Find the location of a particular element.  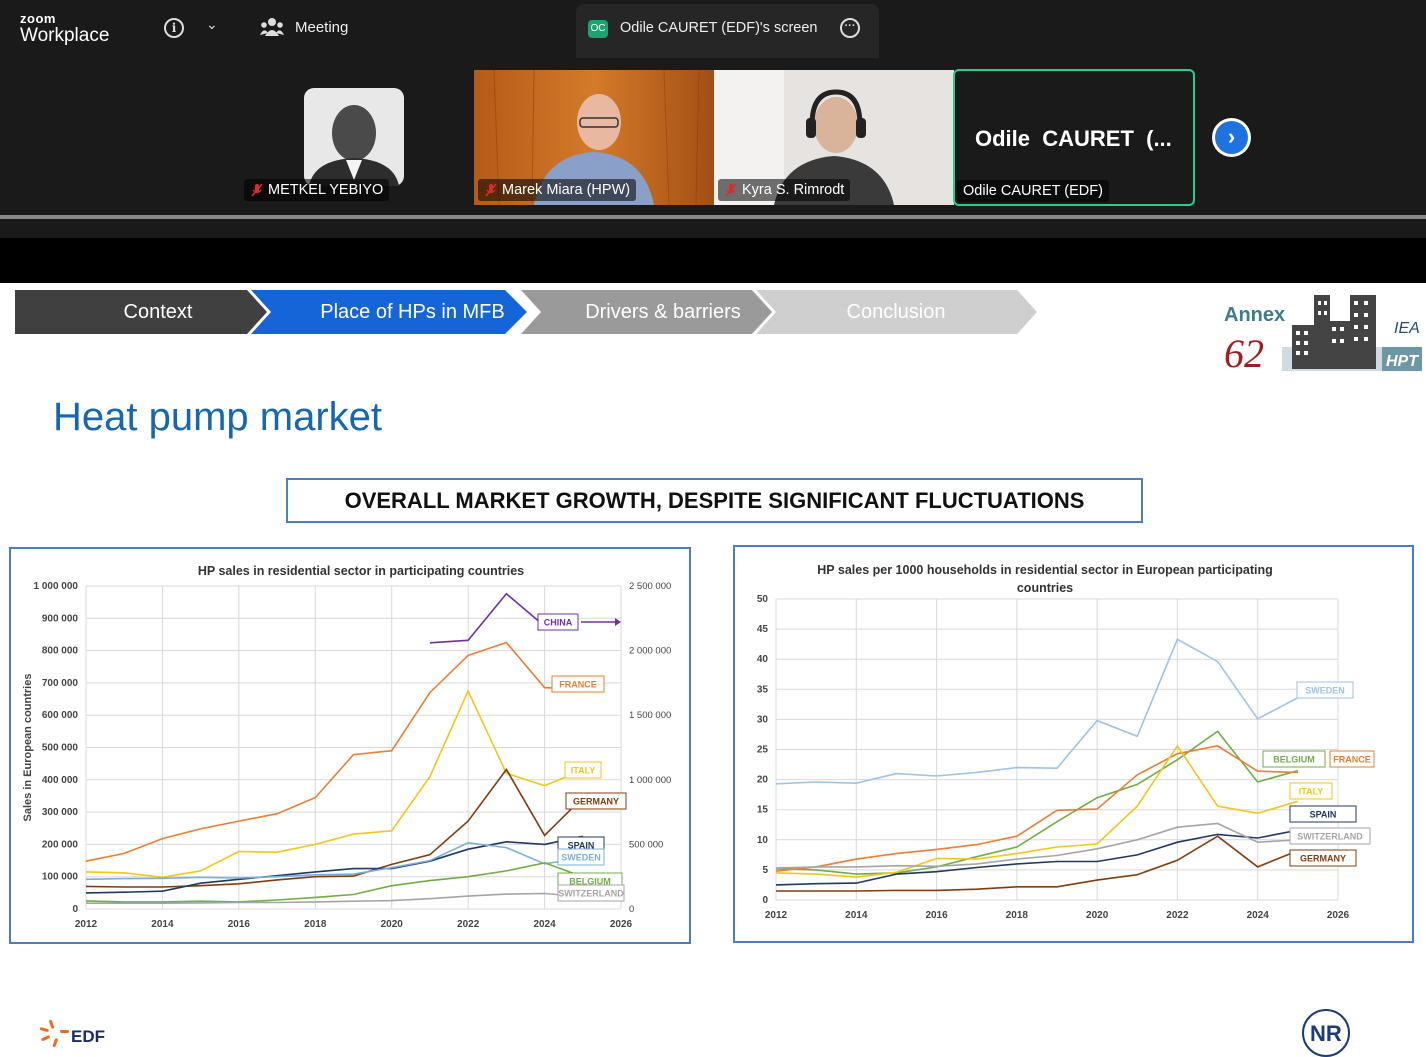

y-tick-label: 45 is located at coordinates (763, 629).